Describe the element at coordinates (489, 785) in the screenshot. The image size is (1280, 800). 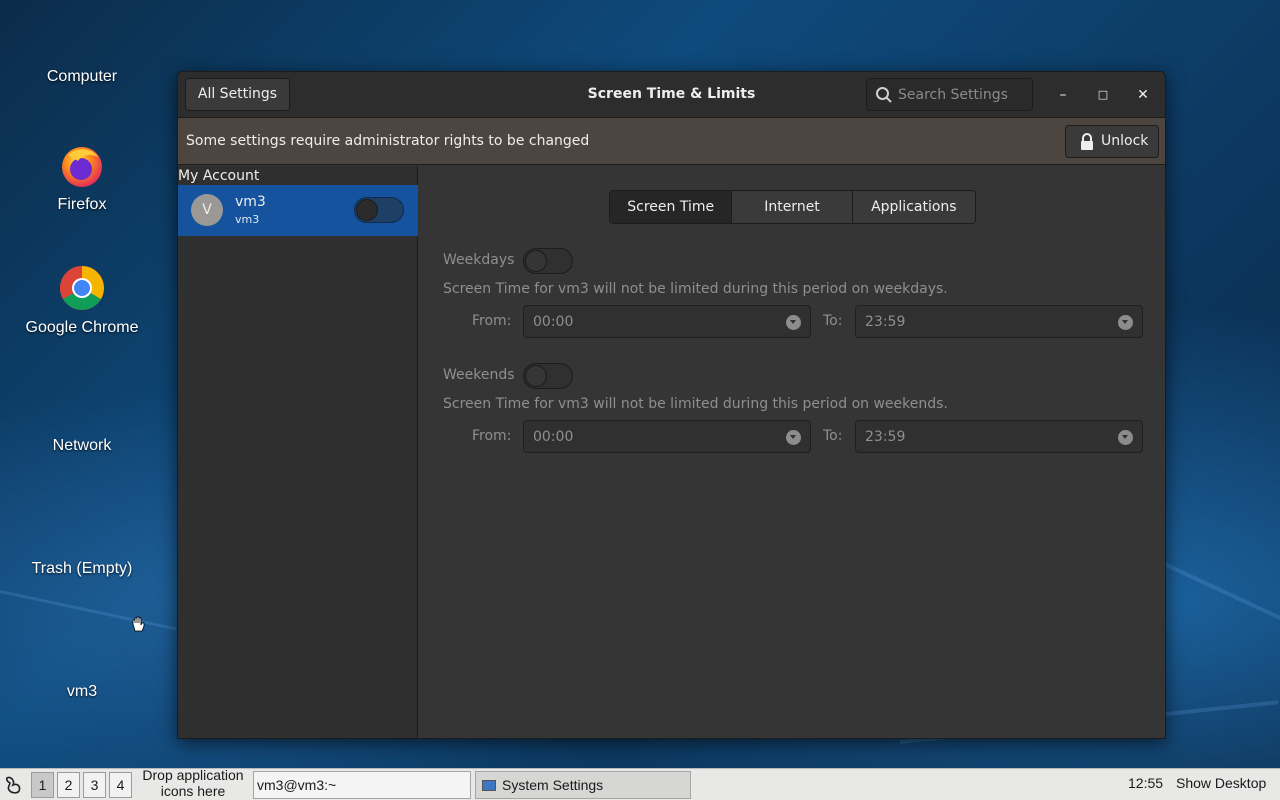
I see `settings-app-icon` at that location.